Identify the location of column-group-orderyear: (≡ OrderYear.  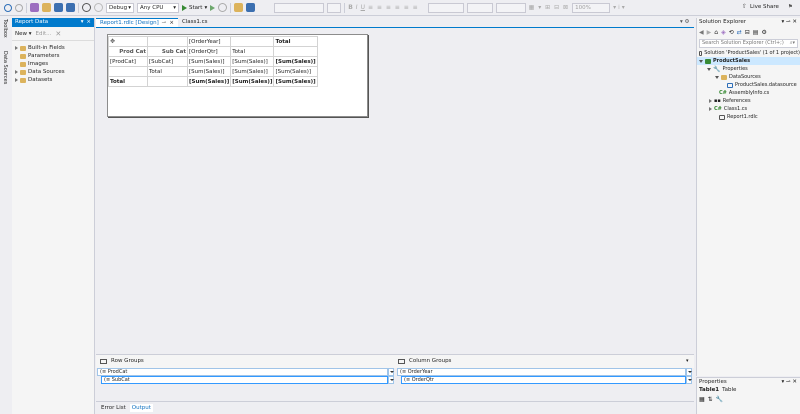
(541, 372).